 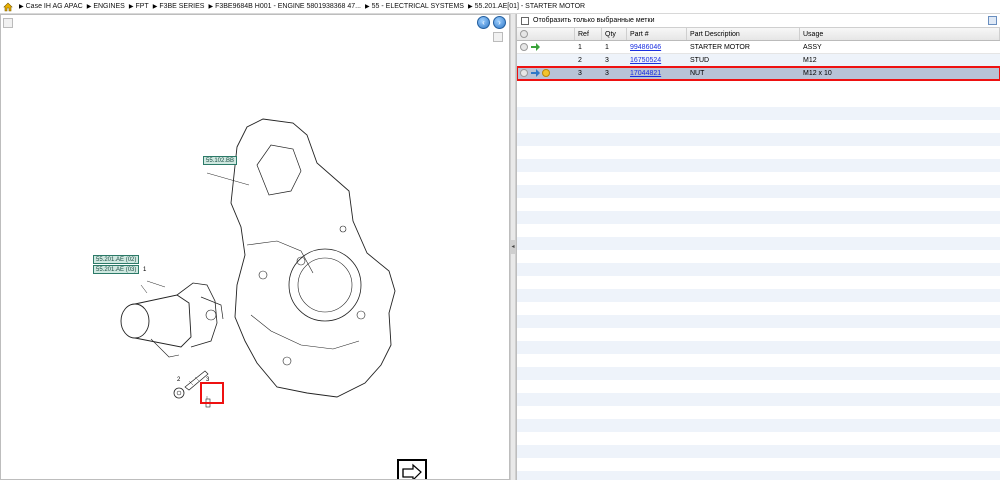 I want to click on callout-label: 55.102.BB, so click(x=220, y=160).